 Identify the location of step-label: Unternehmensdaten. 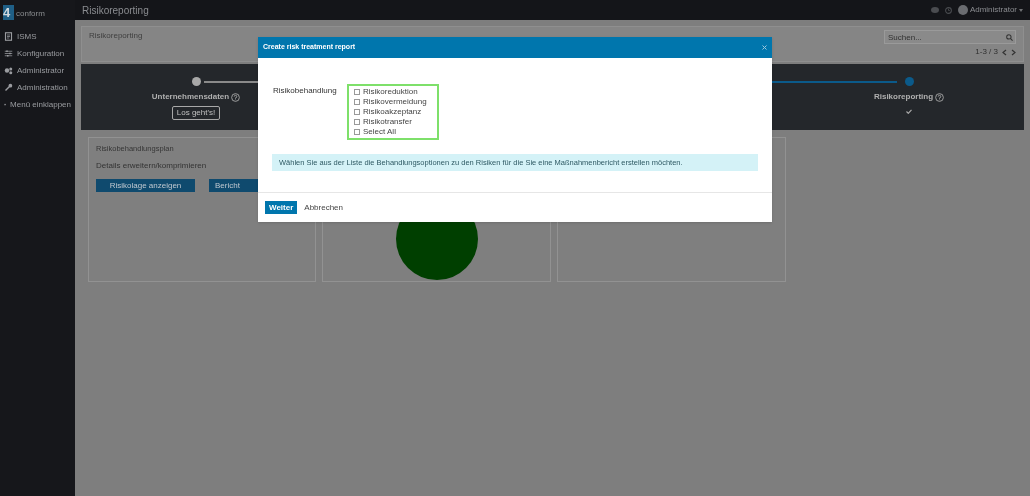
(190, 97).